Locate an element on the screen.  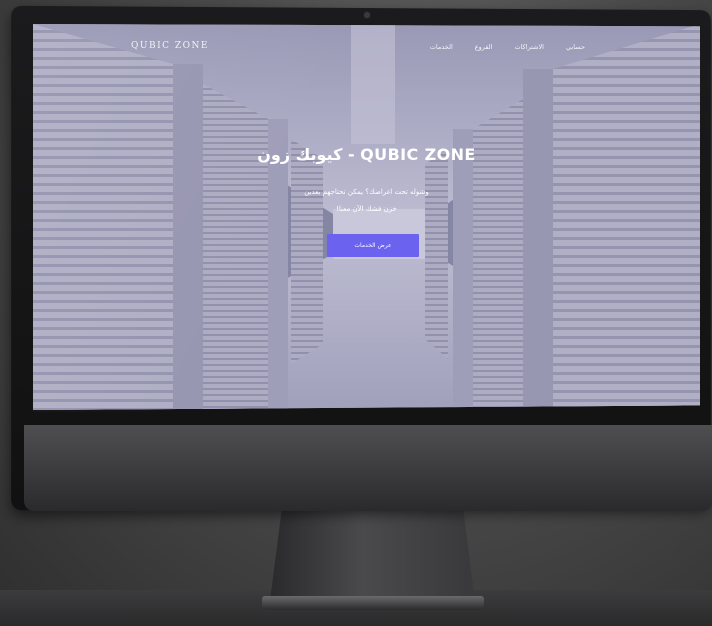
hero-subtitle-line-2: خزن فشك الآن معنا! is located at coordinates (366, 209).